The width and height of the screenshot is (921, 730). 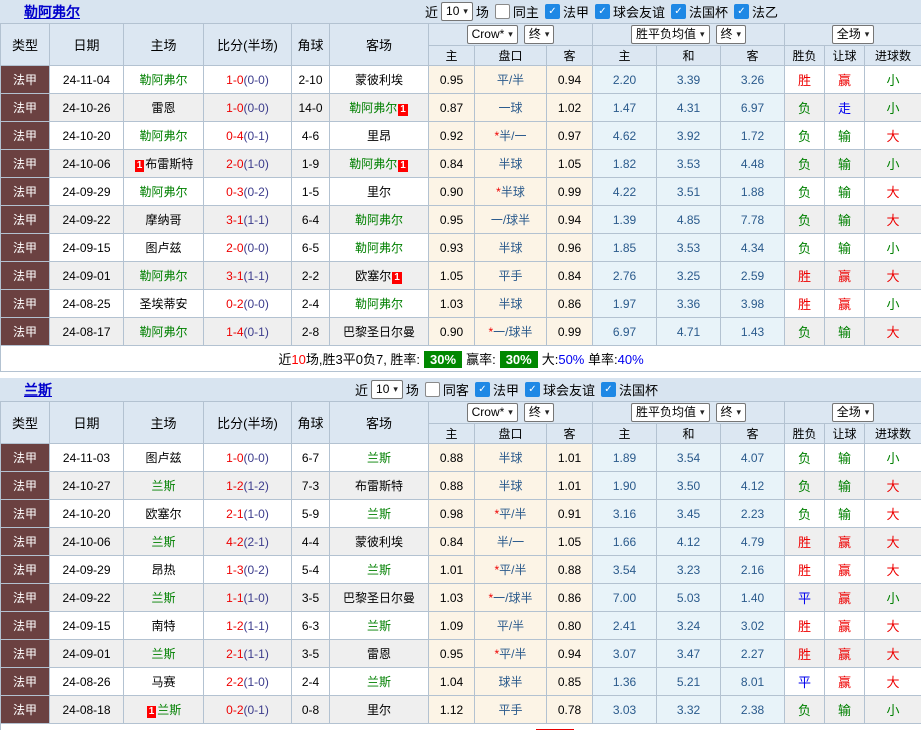 What do you see at coordinates (169, 164) in the screenshot?
I see `home-team-name: 布雷斯特` at bounding box center [169, 164].